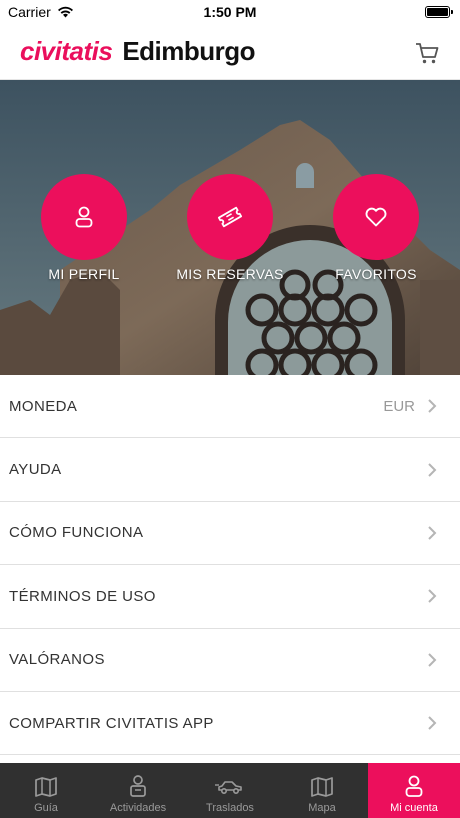 The width and height of the screenshot is (460, 818). I want to click on ticket-icon, so click(230, 217).